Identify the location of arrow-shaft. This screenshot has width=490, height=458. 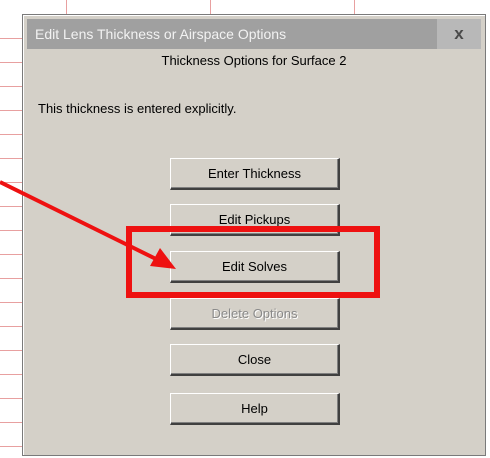
(79, 221).